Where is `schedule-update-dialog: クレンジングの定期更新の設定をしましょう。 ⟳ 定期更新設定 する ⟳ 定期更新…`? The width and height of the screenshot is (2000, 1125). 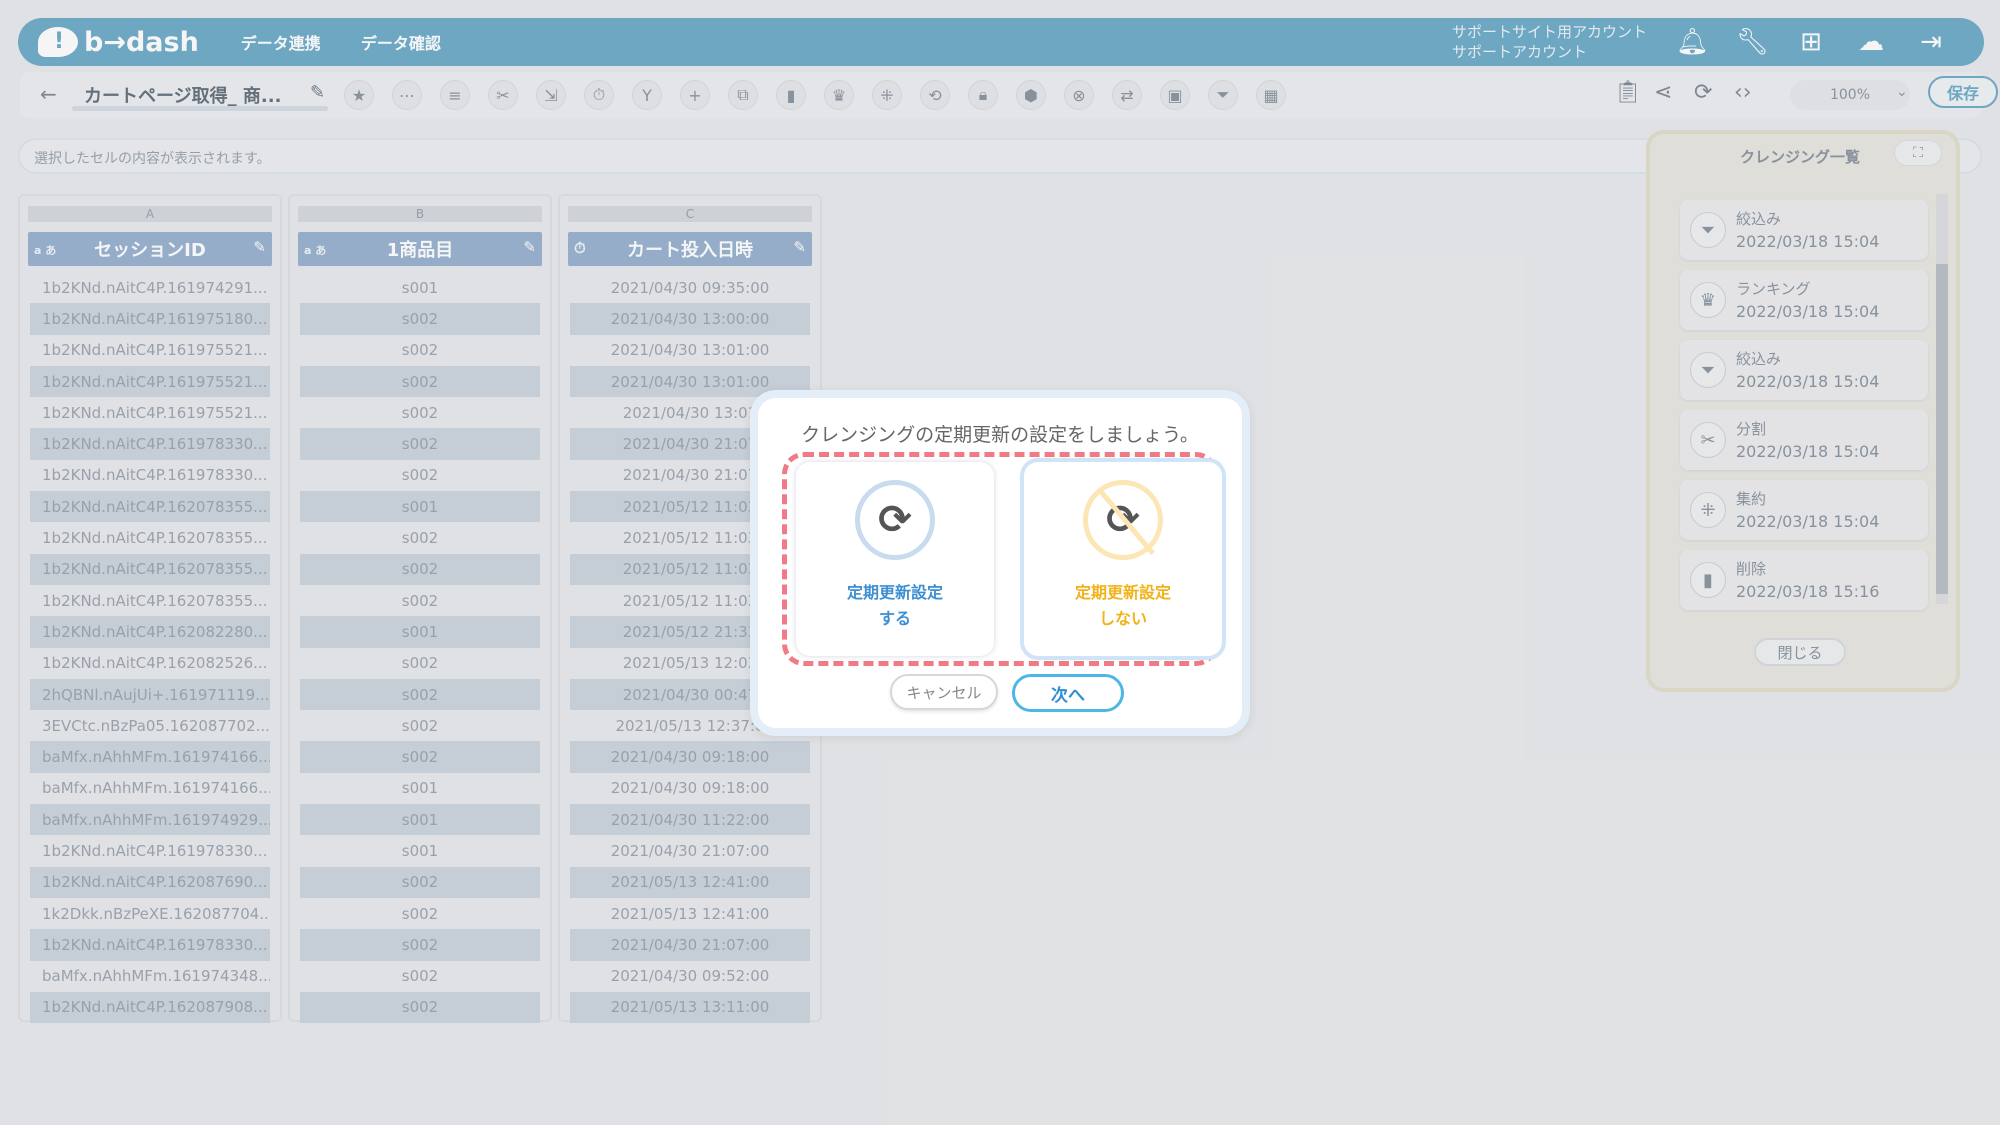 schedule-update-dialog: クレンジングの定期更新の設定をしましょう。 ⟳ 定期更新設定 する ⟳ 定期更新… is located at coordinates (1000, 563).